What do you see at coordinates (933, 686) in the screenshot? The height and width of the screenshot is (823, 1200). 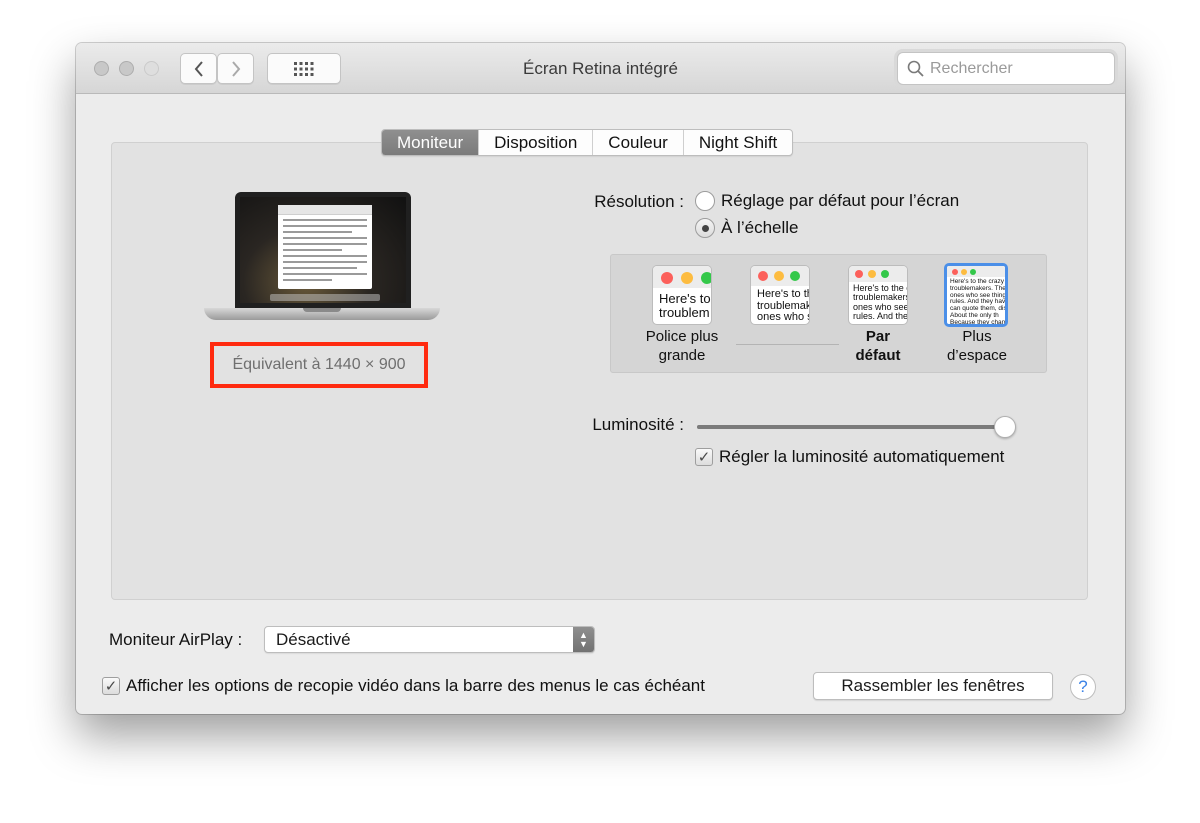 I see `gather-windows-button: Rassembler les fenêtres` at bounding box center [933, 686].